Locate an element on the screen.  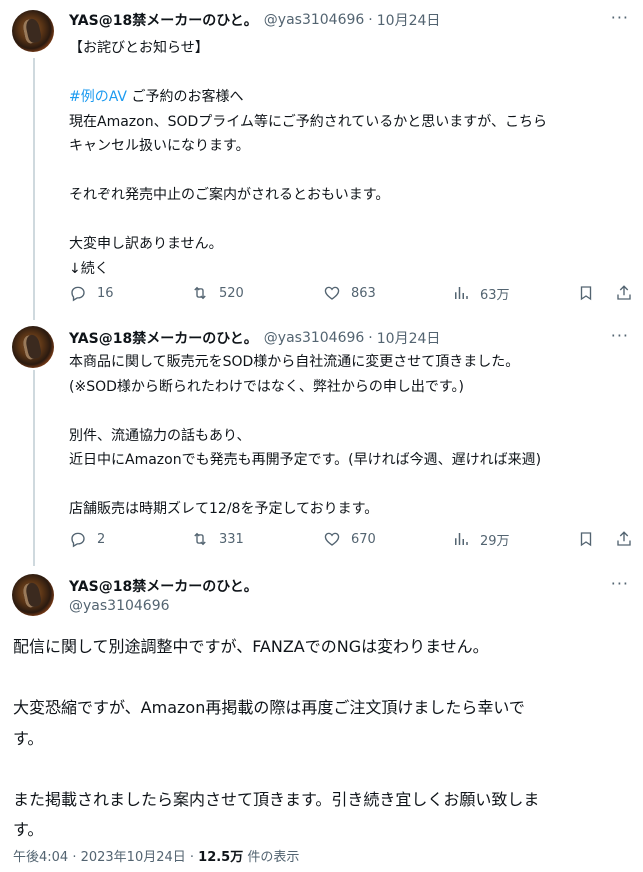
tweet-timestamp: 午後4:04 · 2023年10月24日 · is located at coordinates (105, 857).